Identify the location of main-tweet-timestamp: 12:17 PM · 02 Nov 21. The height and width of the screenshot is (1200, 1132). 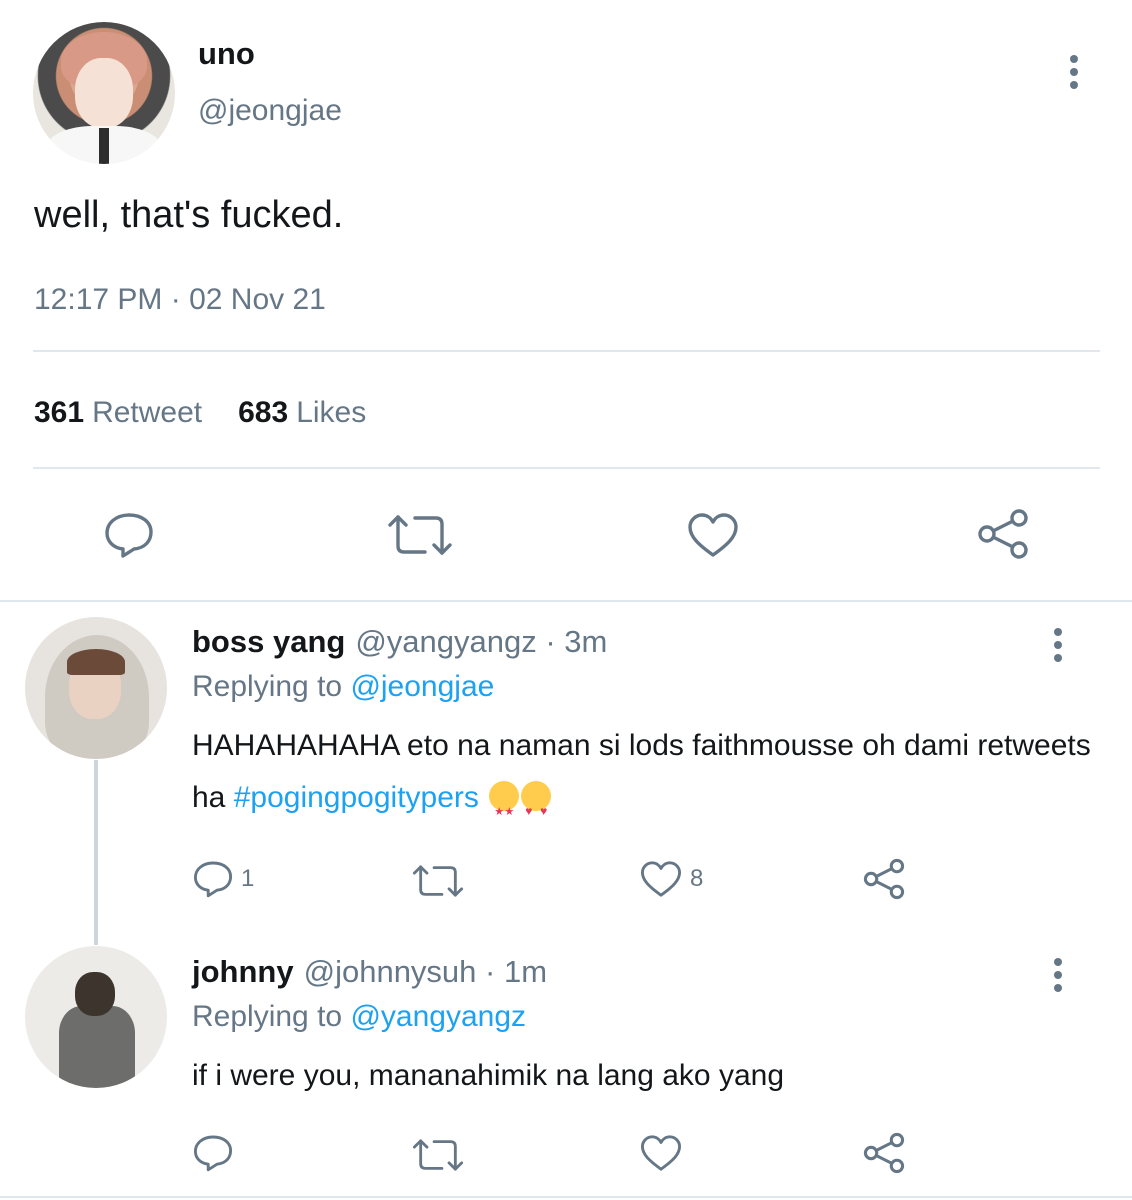
(180, 300).